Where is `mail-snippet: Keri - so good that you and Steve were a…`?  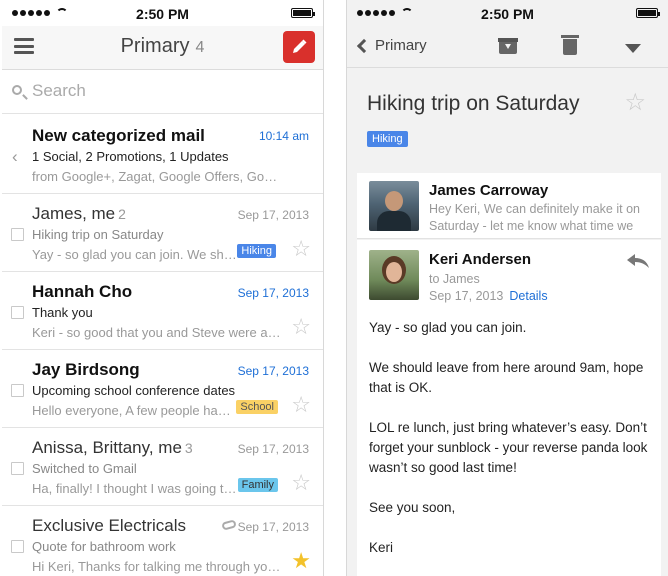 mail-snippet: Keri - so good that you and Steve were a… is located at coordinates (157, 332).